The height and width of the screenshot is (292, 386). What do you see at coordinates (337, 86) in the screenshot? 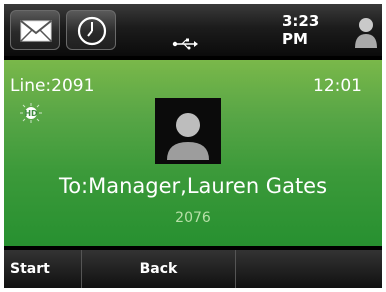
I see `call-timer: 12:01` at bounding box center [337, 86].